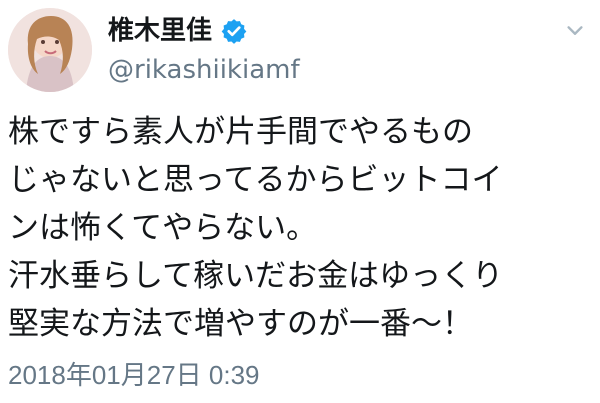 This screenshot has height=403, width=600. I want to click on user-avatar-icon, so click(50, 50).